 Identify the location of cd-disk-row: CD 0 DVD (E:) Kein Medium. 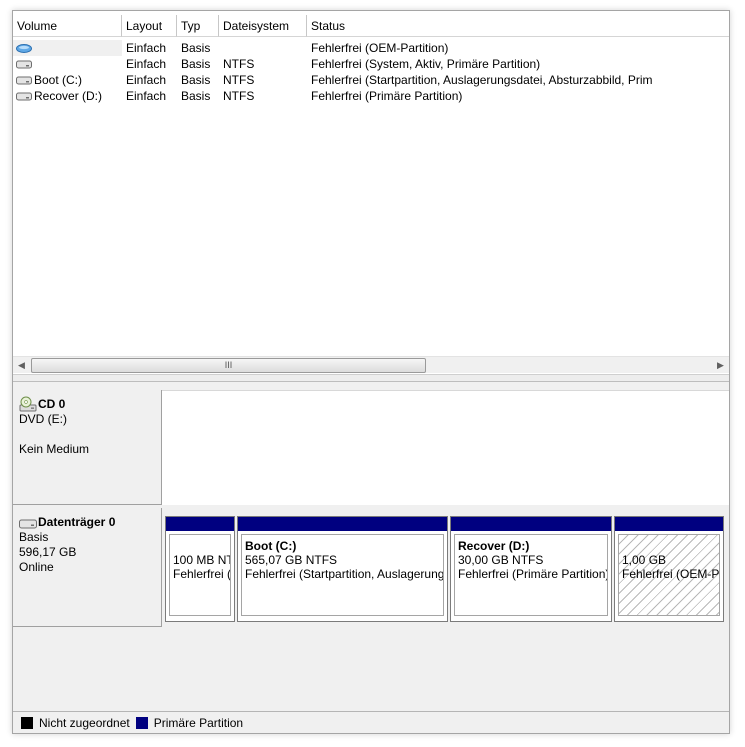
(371, 447).